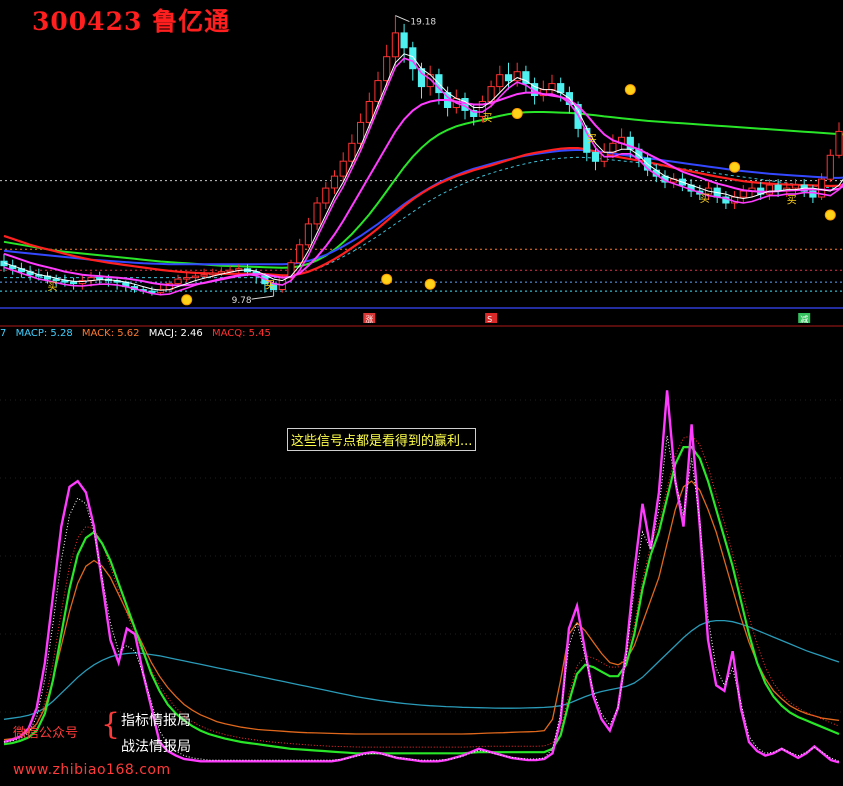 This screenshot has height=786, width=843. What do you see at coordinates (262, 297) in the screenshot?
I see `low-pointer` at bounding box center [262, 297].